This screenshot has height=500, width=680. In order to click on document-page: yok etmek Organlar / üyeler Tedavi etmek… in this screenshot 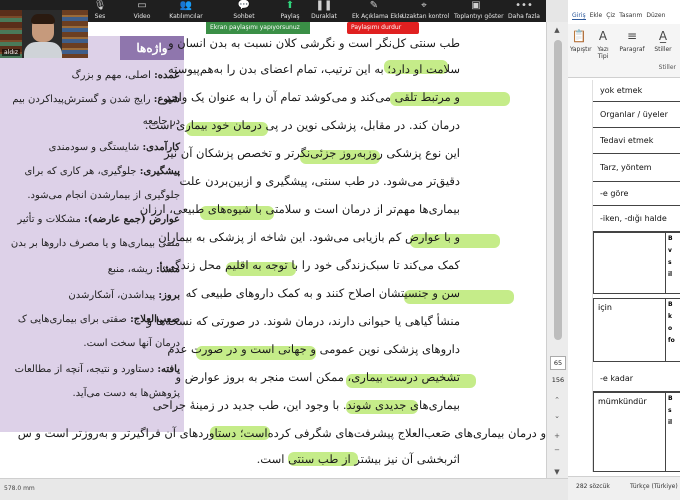, I will do `click(636, 276)`.